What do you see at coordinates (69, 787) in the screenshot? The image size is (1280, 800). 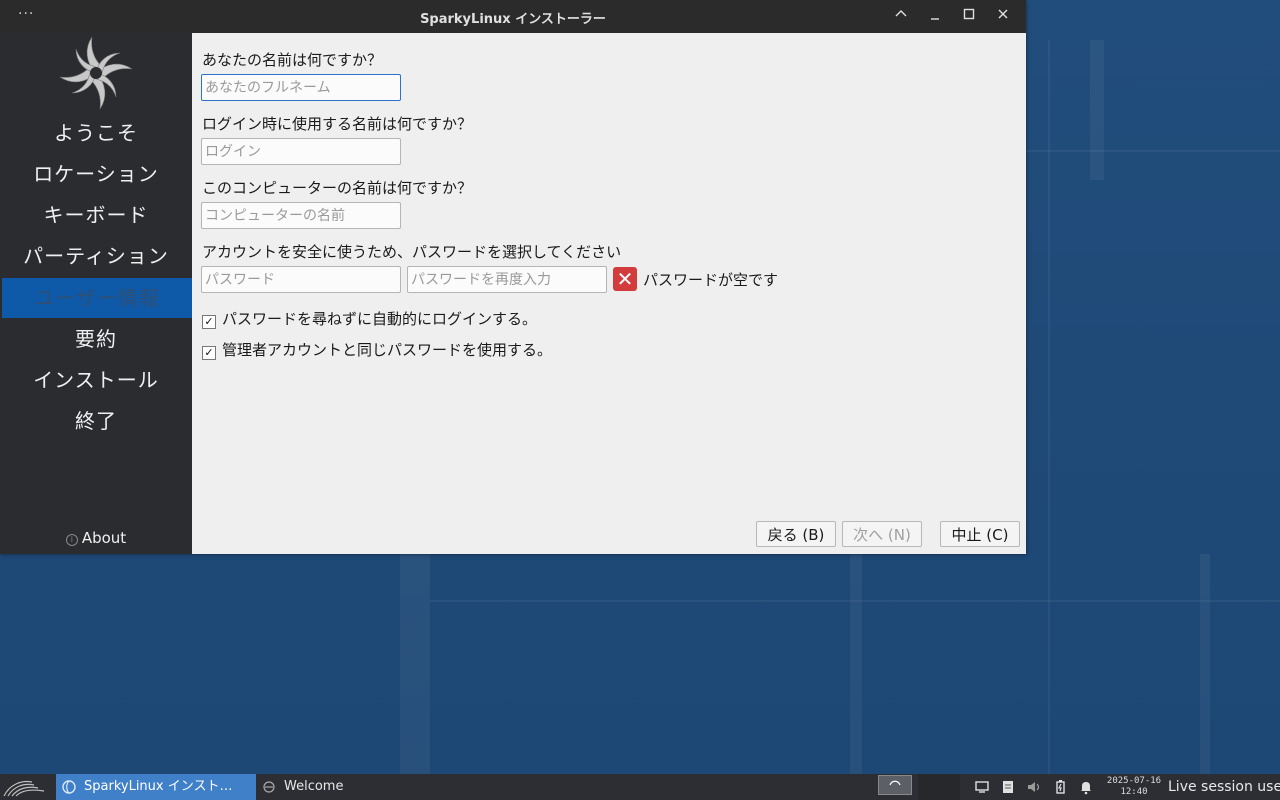 I see `sparky-app-icon` at bounding box center [69, 787].